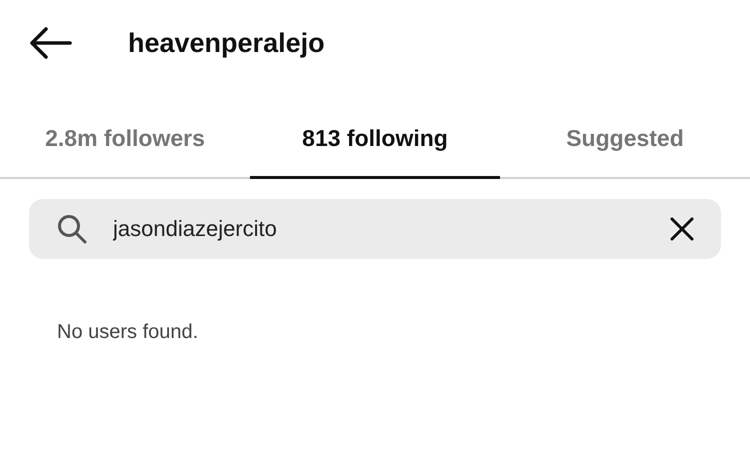  Describe the element at coordinates (125, 139) in the screenshot. I see `tab: 2.8m followers` at that location.